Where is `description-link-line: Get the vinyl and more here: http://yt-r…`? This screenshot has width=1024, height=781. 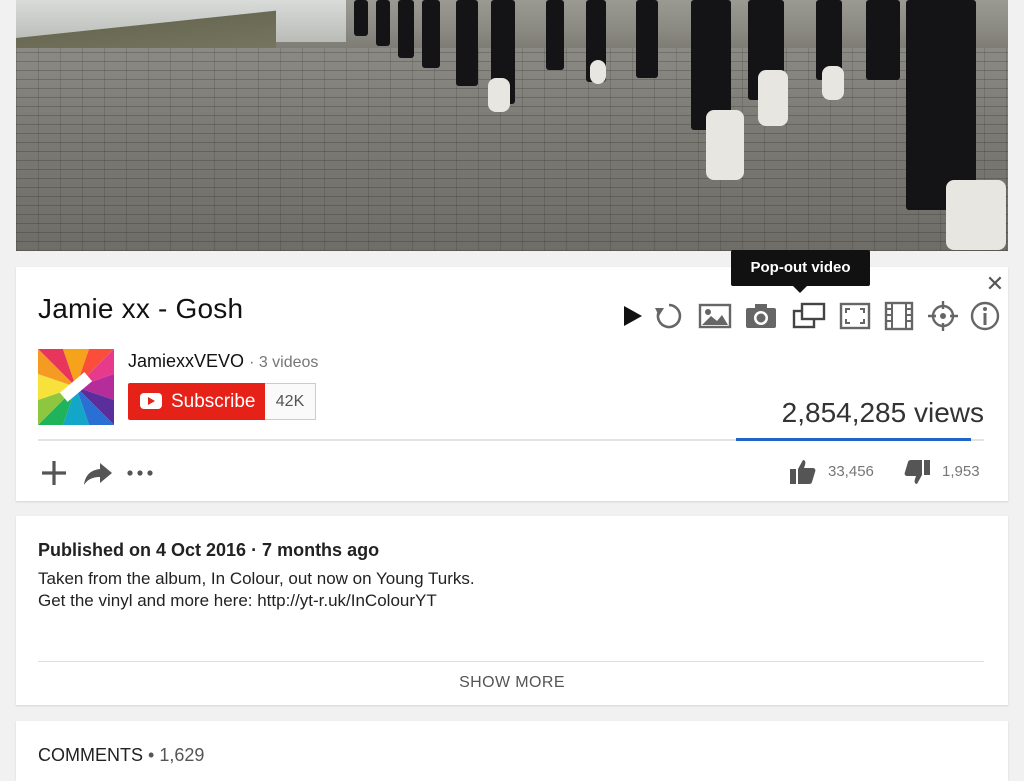 description-link-line: Get the vinyl and more here: http://yt-r… is located at coordinates (256, 601).